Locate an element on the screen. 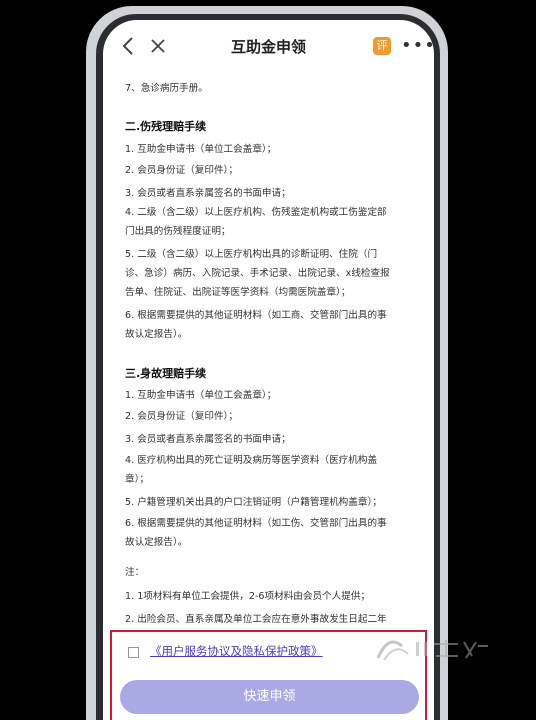  watermark-logo is located at coordinates (432, 648).